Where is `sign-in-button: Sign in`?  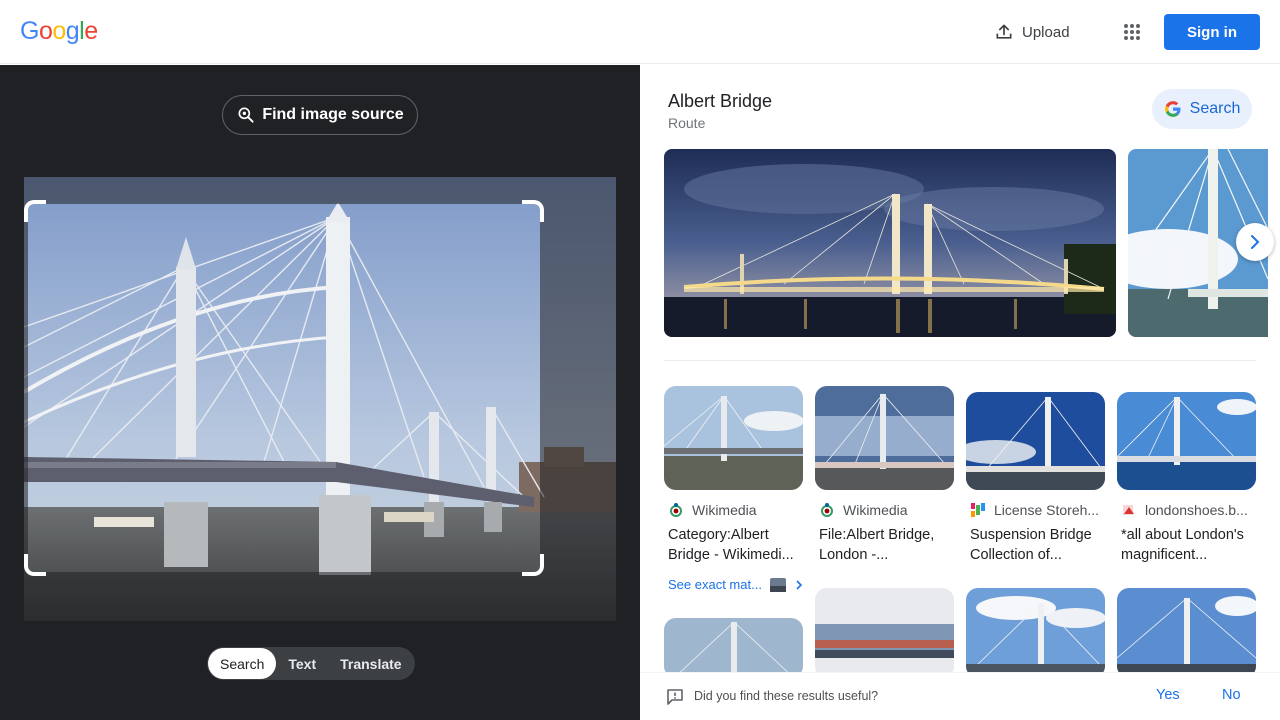
sign-in-button: Sign in is located at coordinates (1212, 32).